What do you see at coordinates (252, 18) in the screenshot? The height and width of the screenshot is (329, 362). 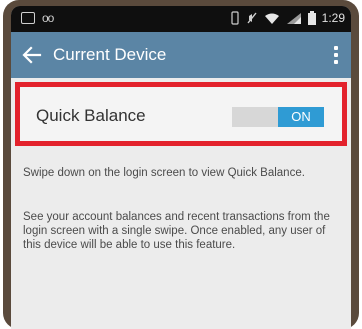 I see `mute-icon` at bounding box center [252, 18].